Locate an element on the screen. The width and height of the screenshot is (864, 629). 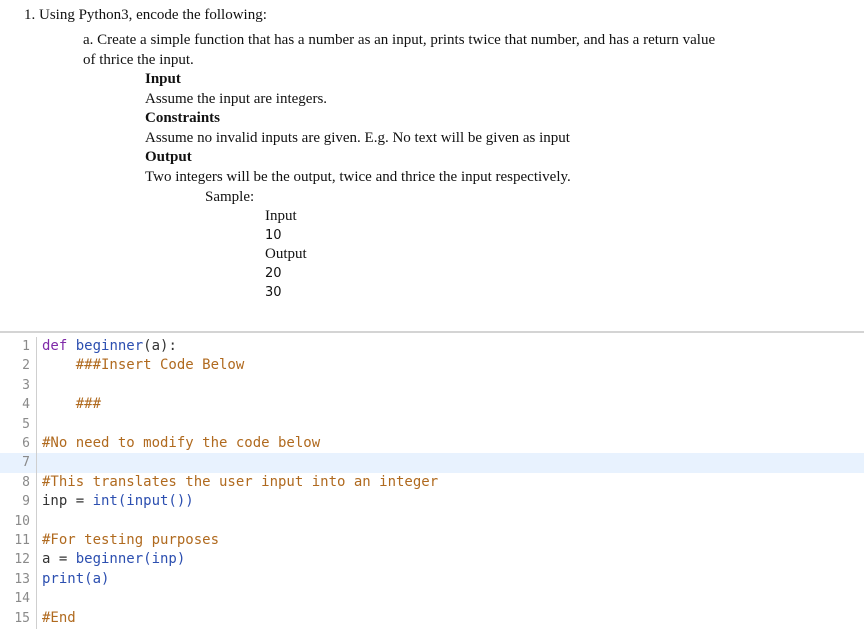
code-row: 13 print(a) is located at coordinates (432, 579).